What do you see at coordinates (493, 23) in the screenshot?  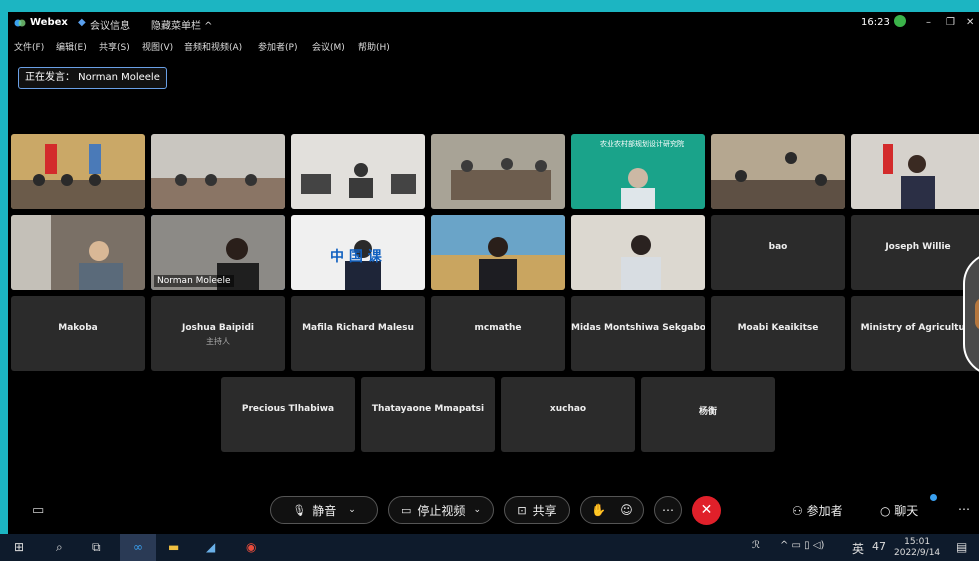 I see `title-bar: Webex ◆ 会议信息 隐藏菜单栏 ^ 16:23 – ❐ ✕` at bounding box center [493, 23].